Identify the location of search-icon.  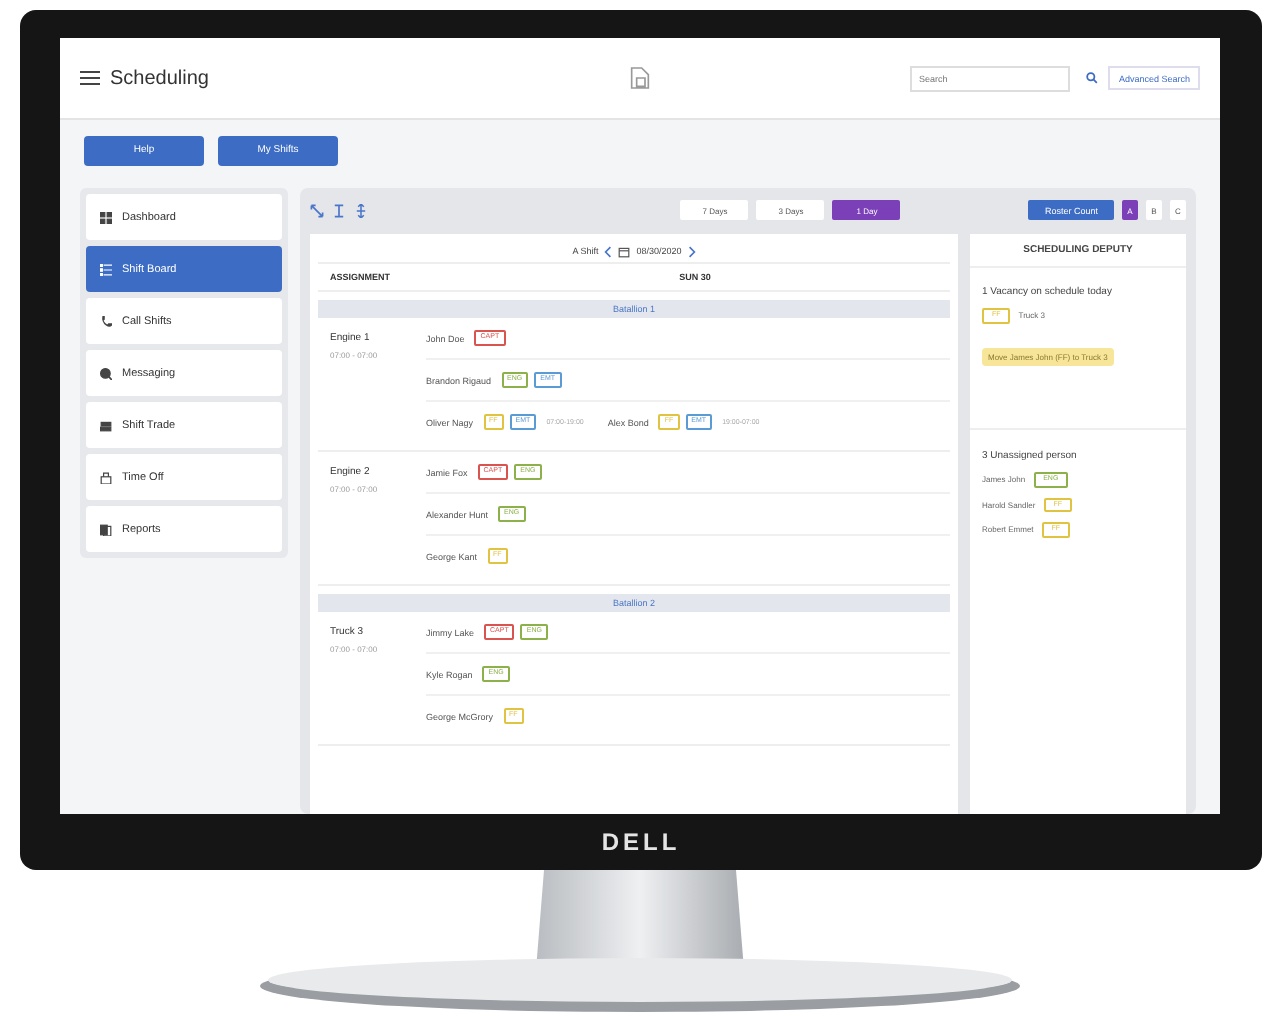
(1092, 78).